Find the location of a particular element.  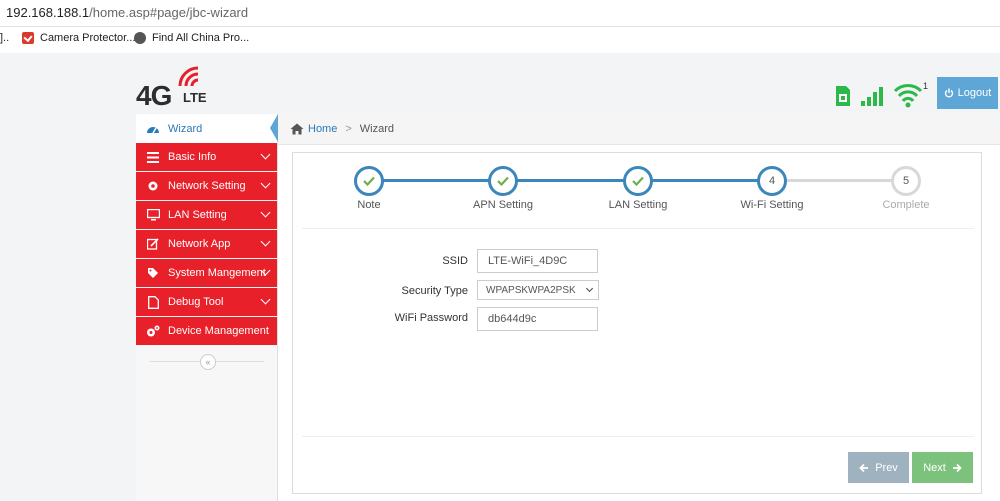

next-button: Next is located at coordinates (942, 467).